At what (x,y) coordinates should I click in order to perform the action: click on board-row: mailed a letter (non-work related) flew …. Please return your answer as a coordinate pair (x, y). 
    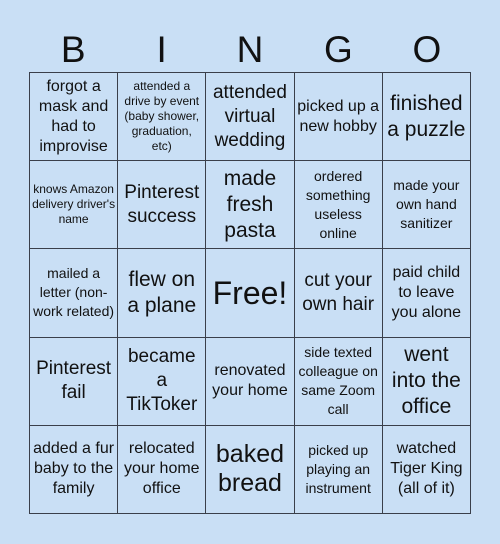
    Looking at the image, I should click on (250, 293).